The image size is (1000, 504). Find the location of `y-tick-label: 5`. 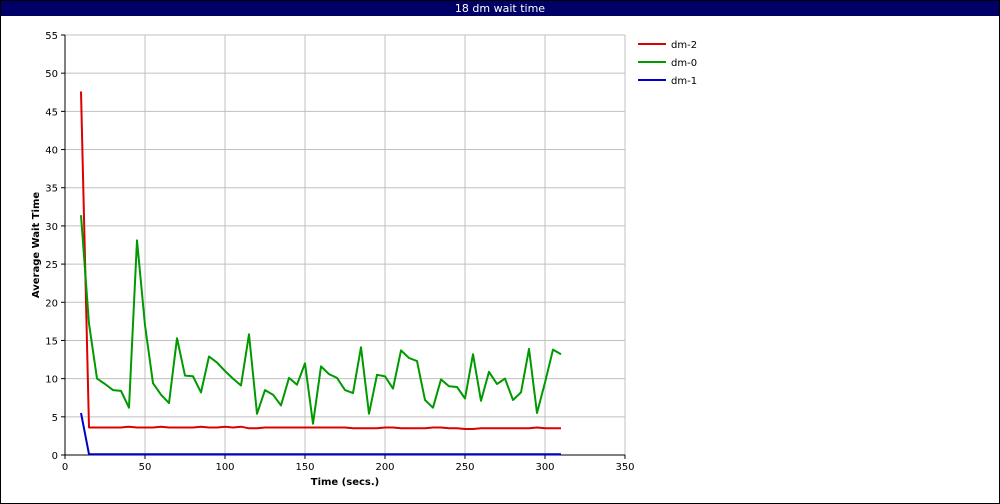

y-tick-label: 5 is located at coordinates (55, 418).